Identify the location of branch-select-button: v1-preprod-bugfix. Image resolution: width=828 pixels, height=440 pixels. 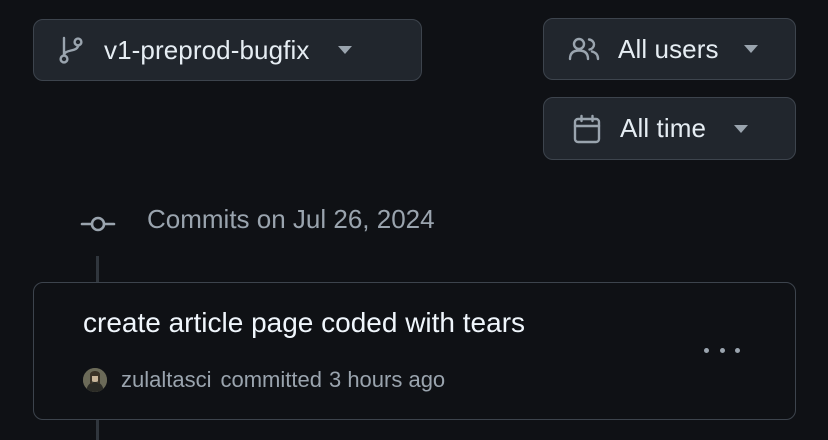
(227, 50).